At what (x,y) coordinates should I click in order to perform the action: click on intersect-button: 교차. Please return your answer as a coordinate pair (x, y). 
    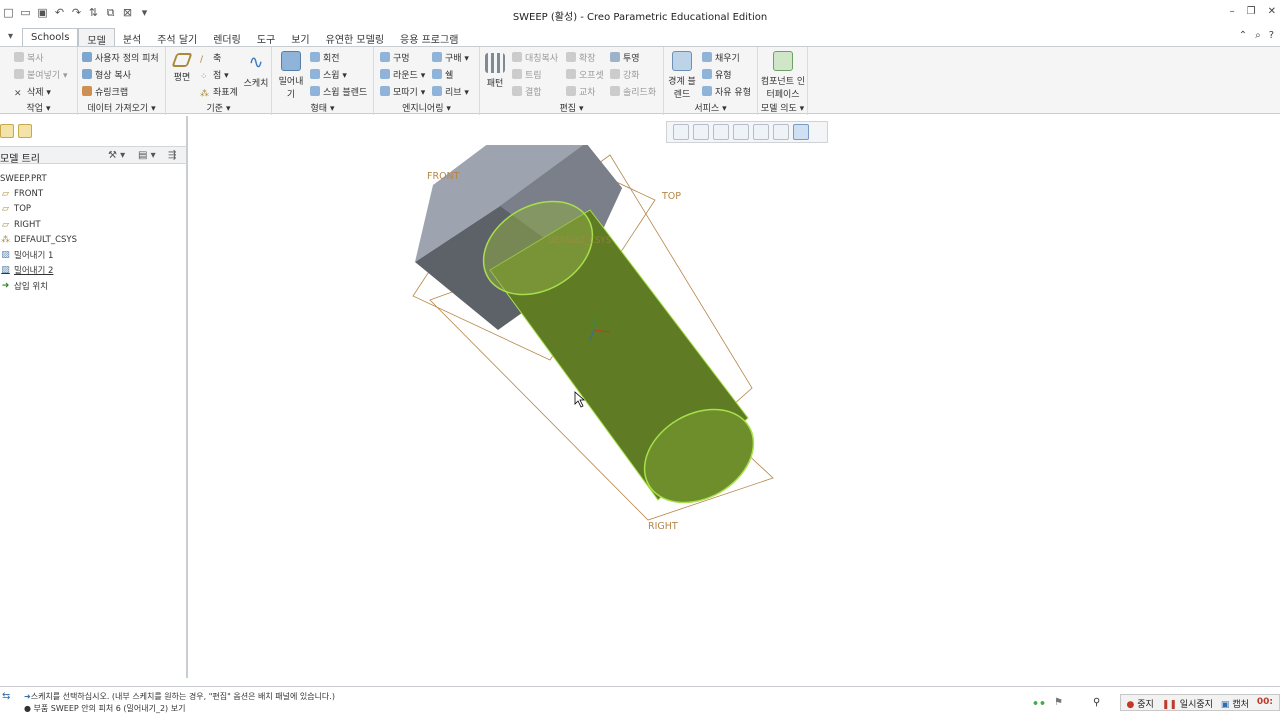
    Looking at the image, I should click on (581, 91).